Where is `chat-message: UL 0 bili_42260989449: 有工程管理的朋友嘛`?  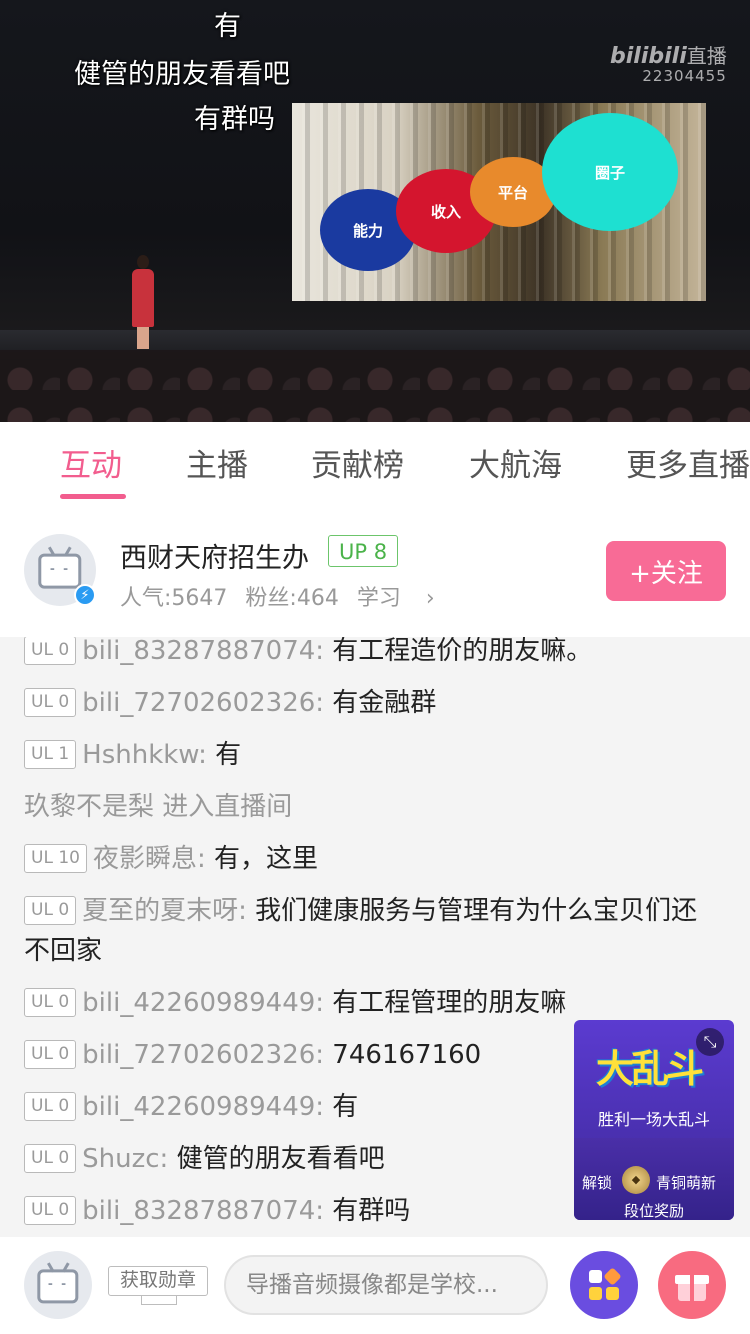
chat-message: UL 0 bili_42260989449: 有工程管理的朋友嘛 is located at coordinates (369, 1003).